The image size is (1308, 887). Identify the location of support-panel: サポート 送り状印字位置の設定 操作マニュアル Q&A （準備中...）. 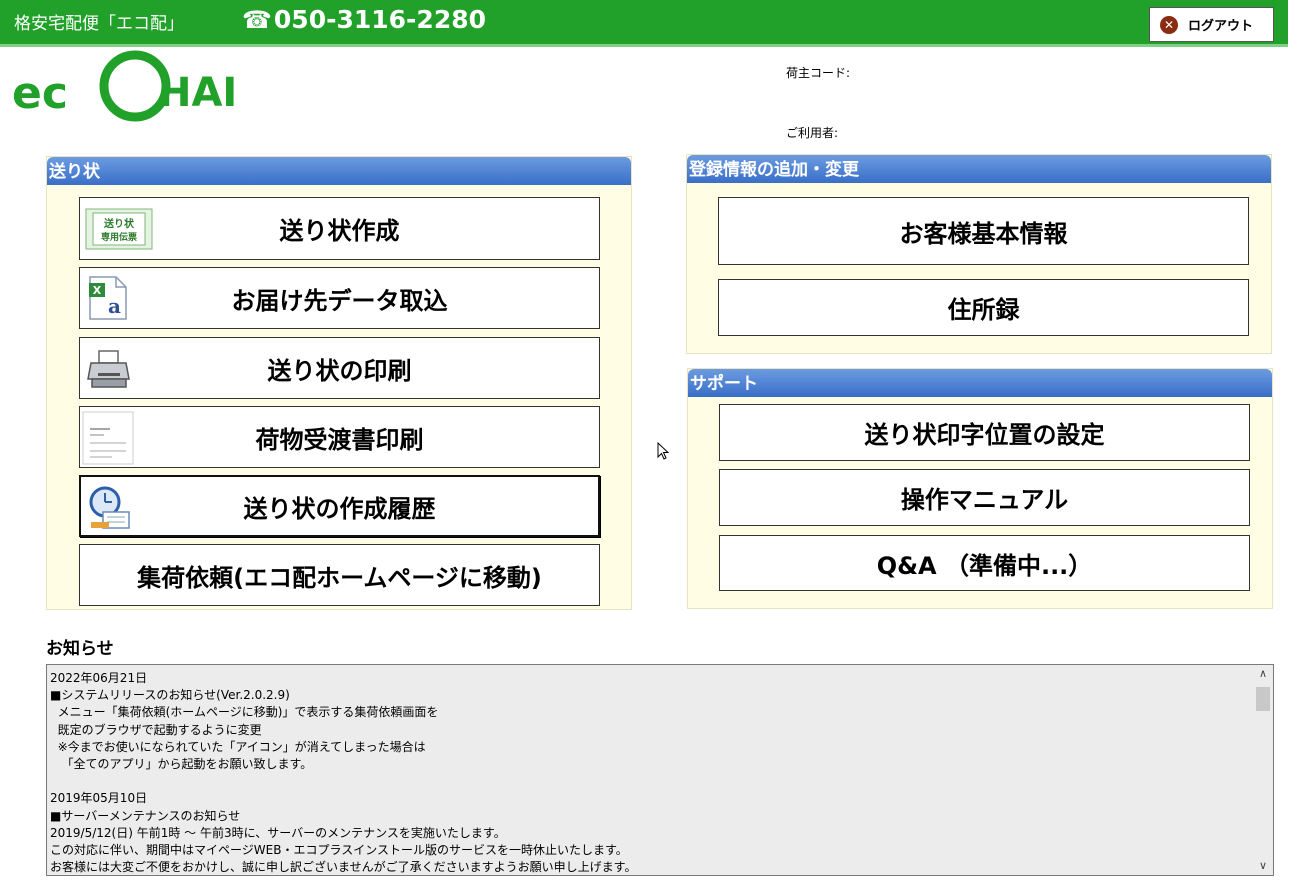
(980, 488).